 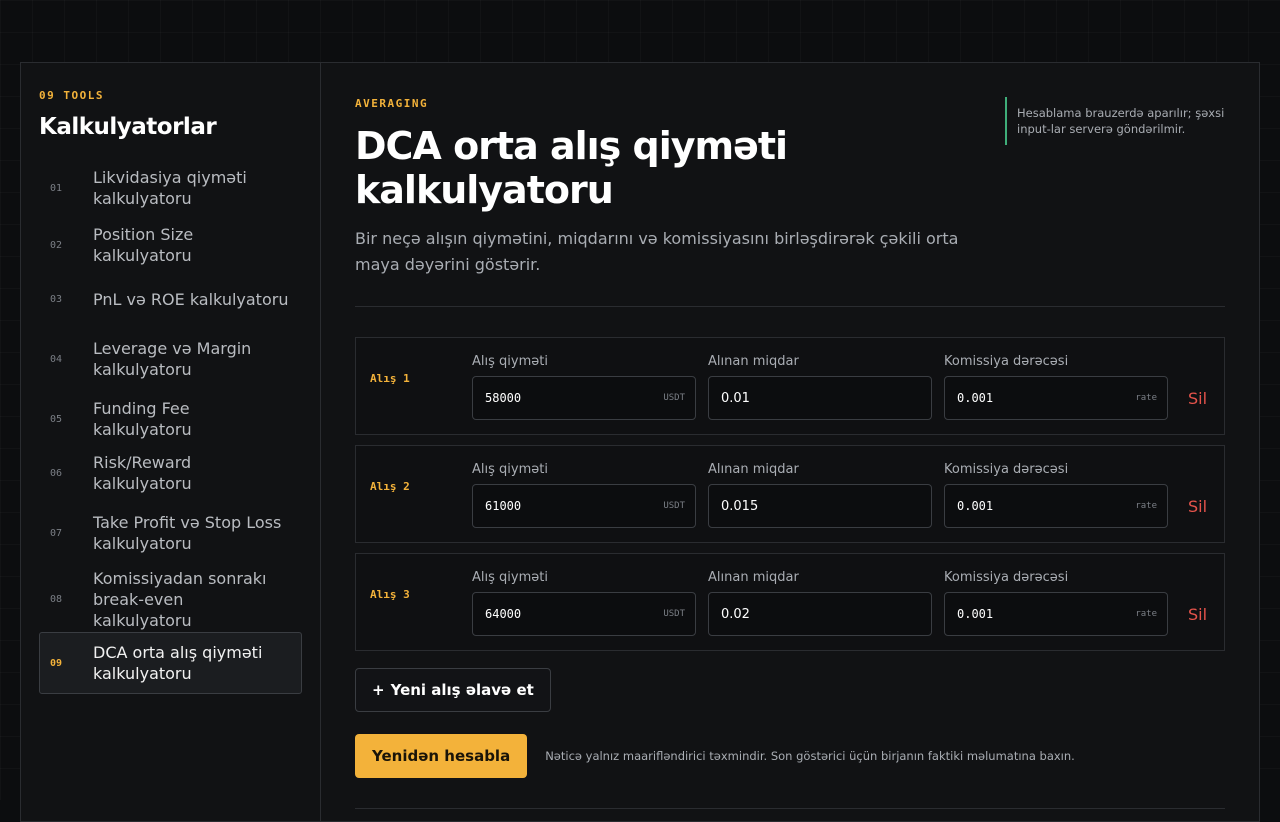 I want to click on sidebar-item-number: 08, so click(x=56, y=599).